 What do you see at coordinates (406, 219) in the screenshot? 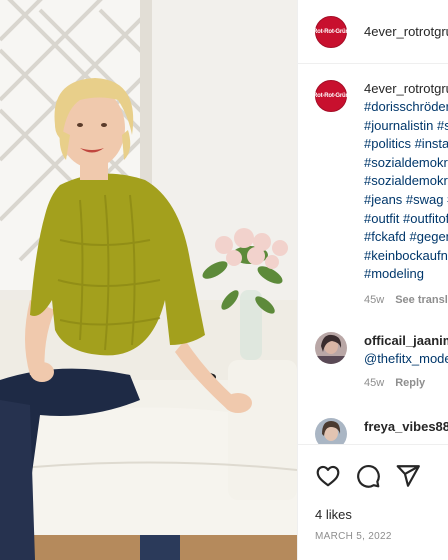
I see `hashtag: #outfit #outfitoftheday` at bounding box center [406, 219].